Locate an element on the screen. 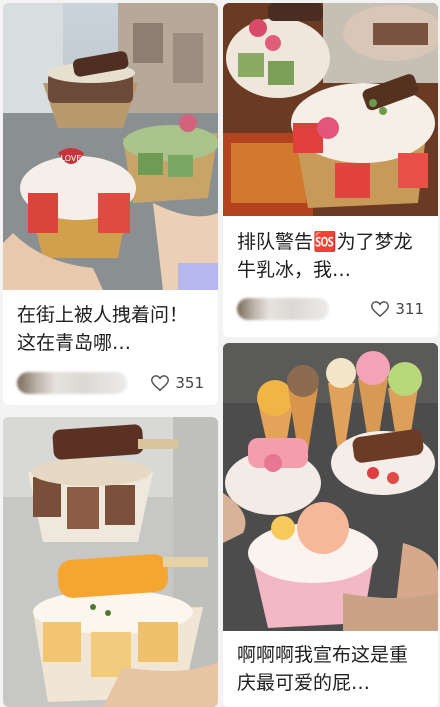 Image resolution: width=440 pixels, height=707 pixels. svg-text: LOVE is located at coordinates (71, 158).